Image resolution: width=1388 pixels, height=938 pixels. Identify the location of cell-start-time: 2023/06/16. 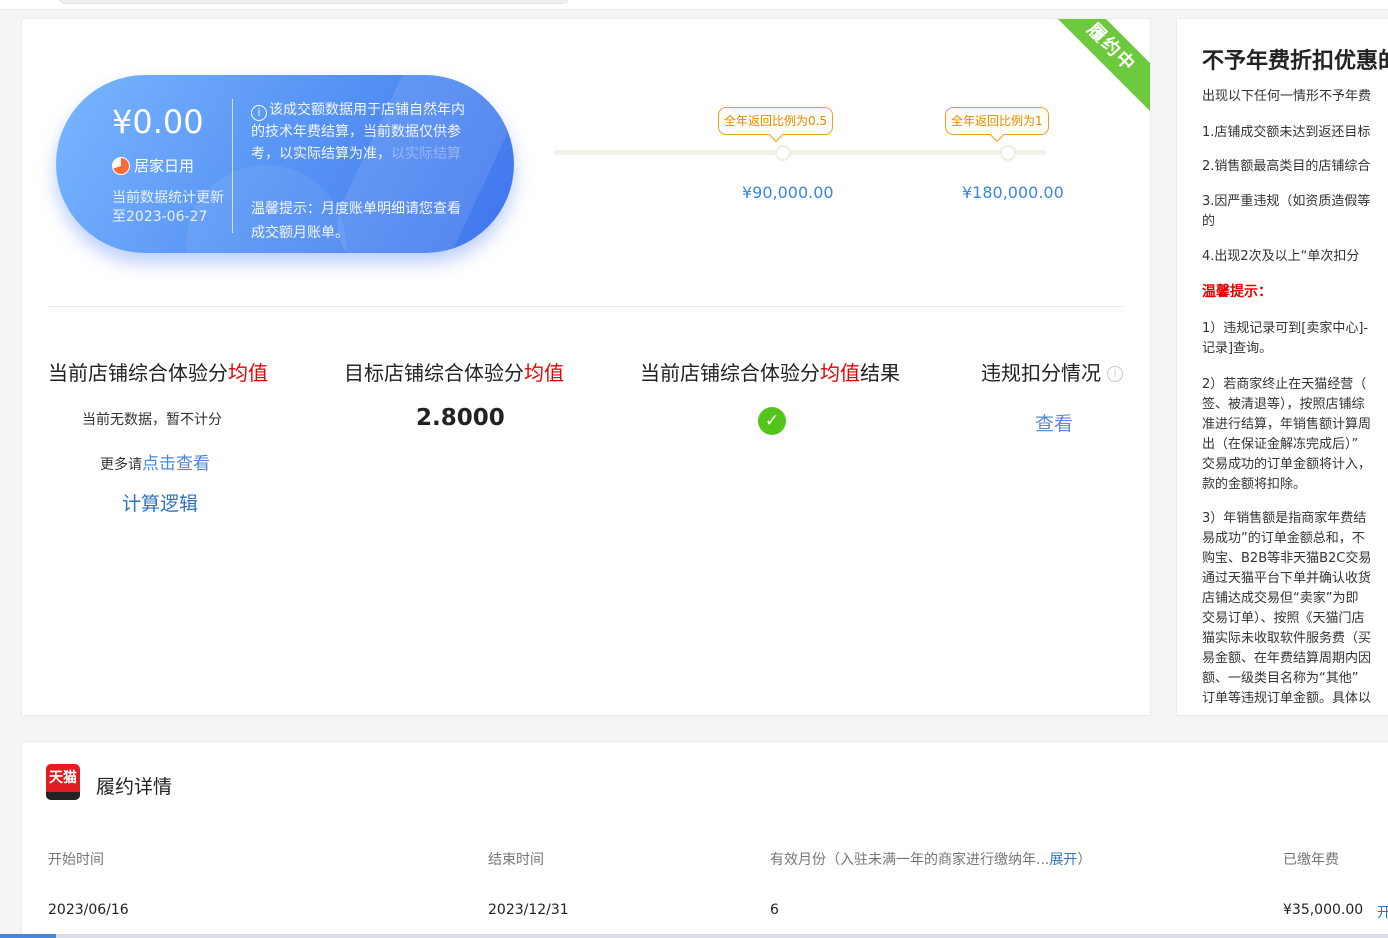
(88, 910).